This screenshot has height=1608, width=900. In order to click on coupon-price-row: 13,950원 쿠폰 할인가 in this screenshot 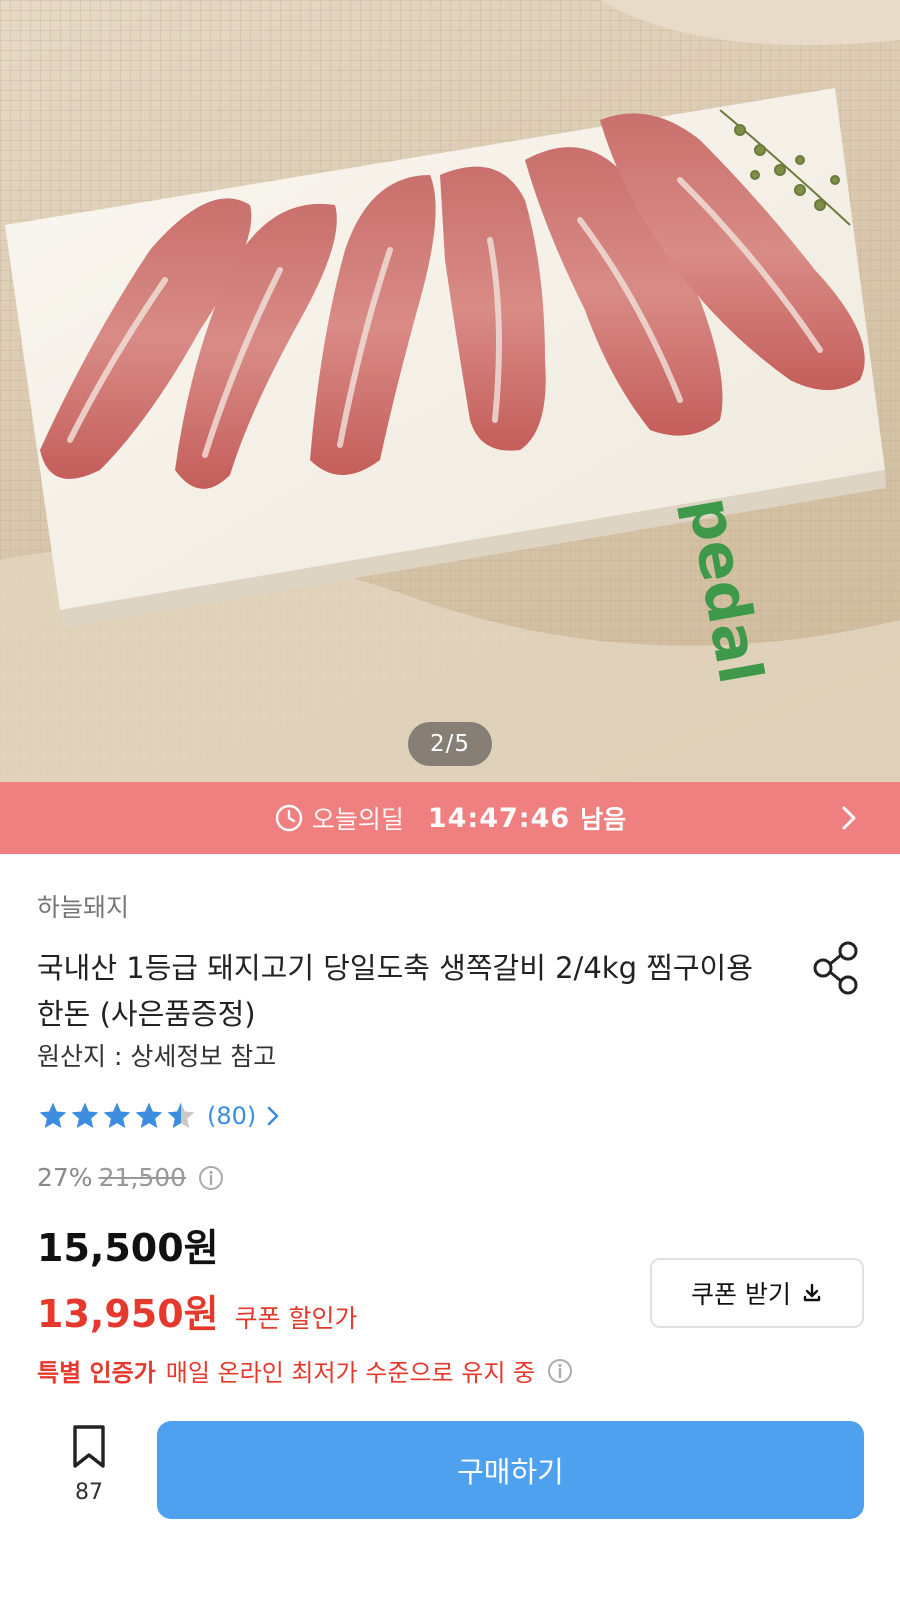, I will do `click(197, 1310)`.